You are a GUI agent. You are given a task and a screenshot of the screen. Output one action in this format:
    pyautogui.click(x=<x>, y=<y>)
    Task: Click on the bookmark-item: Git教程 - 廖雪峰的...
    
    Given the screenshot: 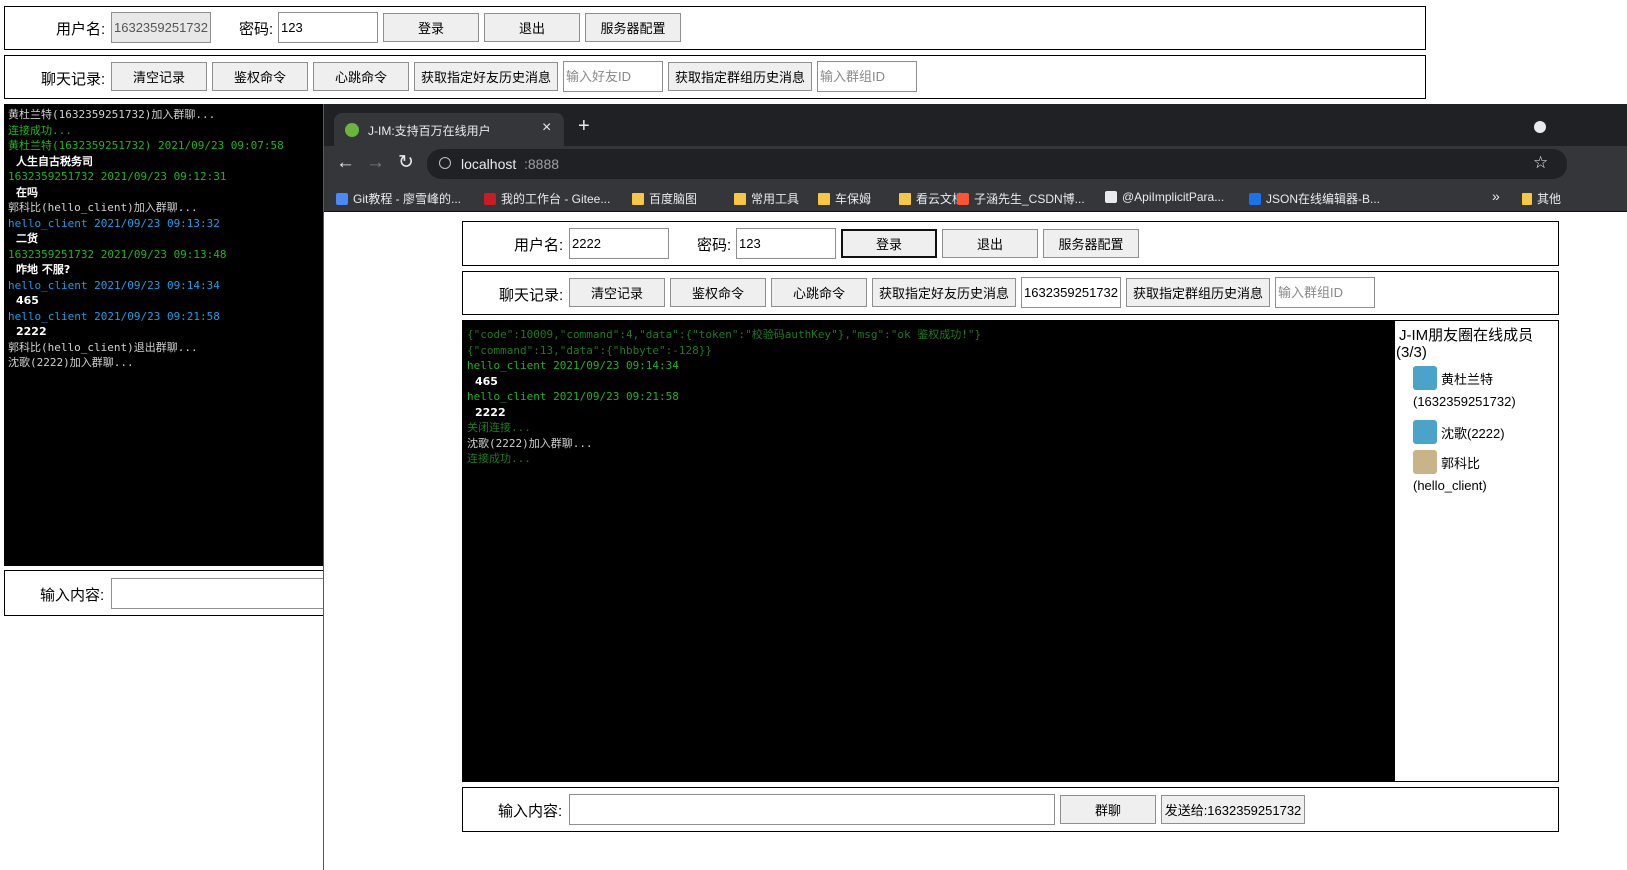 What is the action you would take?
    pyautogui.click(x=398, y=198)
    